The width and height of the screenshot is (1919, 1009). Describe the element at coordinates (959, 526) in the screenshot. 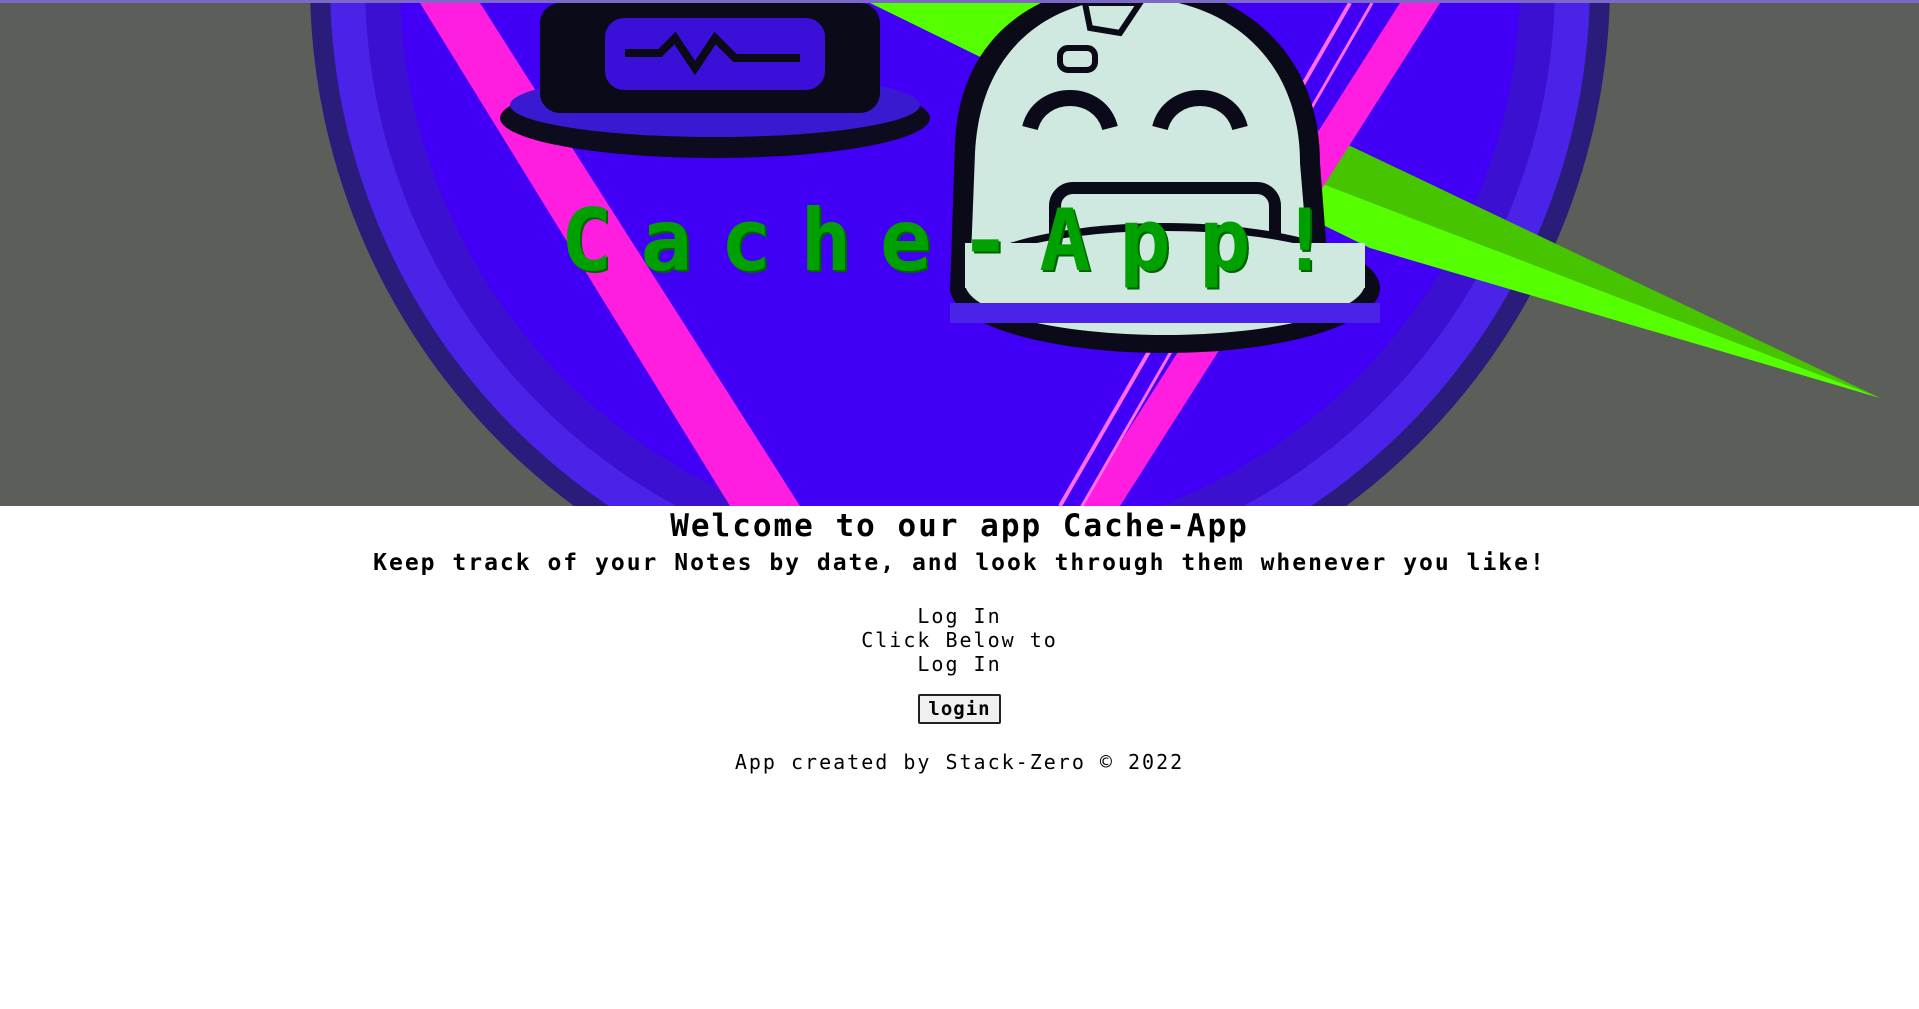

I see `welcome-heading: Welcome to our app Cache-App` at that location.